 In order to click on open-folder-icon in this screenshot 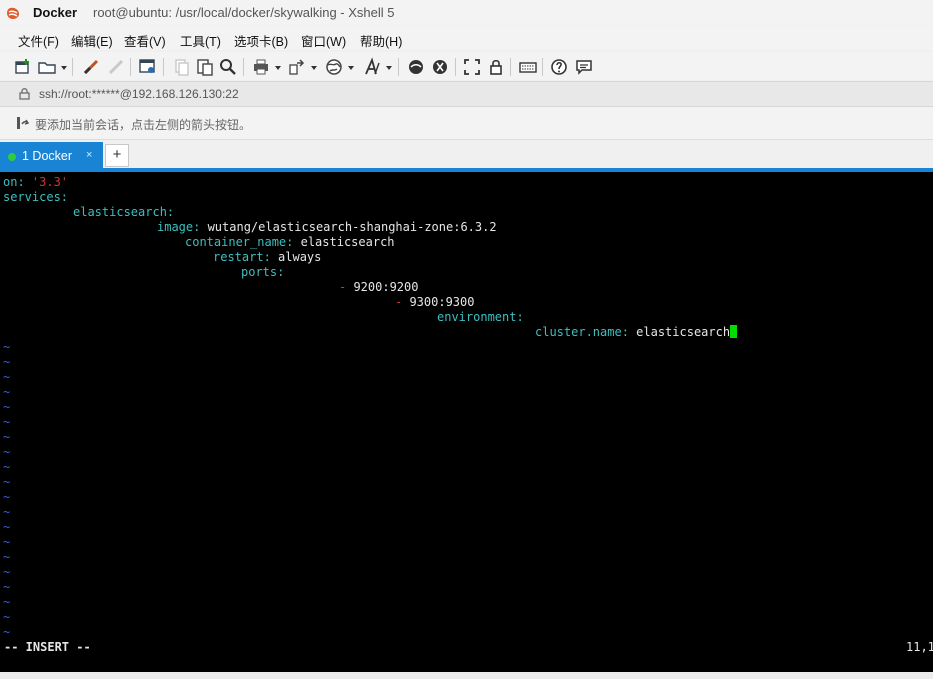, I will do `click(47, 67)`.